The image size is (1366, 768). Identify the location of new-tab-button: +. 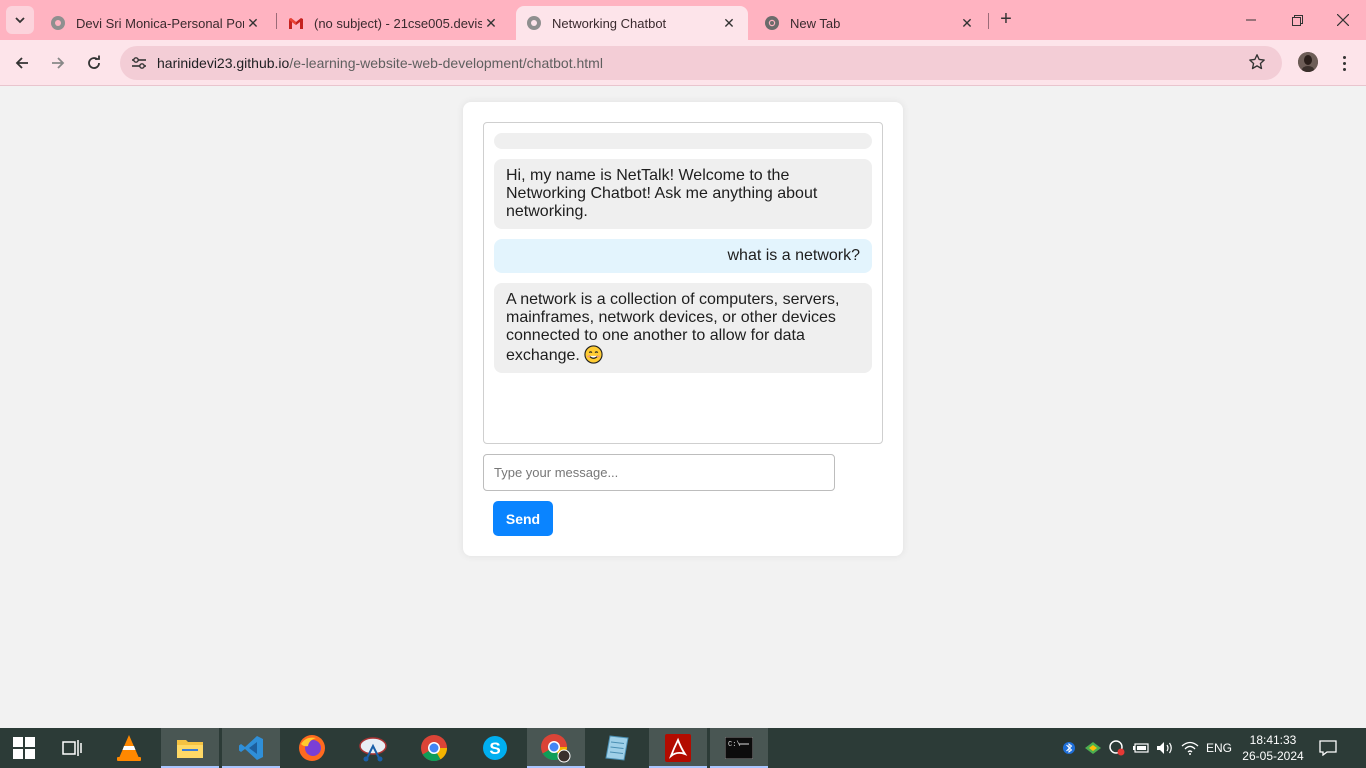
(1006, 20).